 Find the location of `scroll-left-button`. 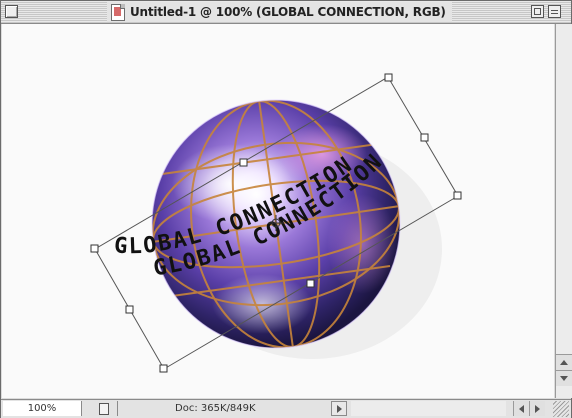

scroll-left-button is located at coordinates (521, 408).